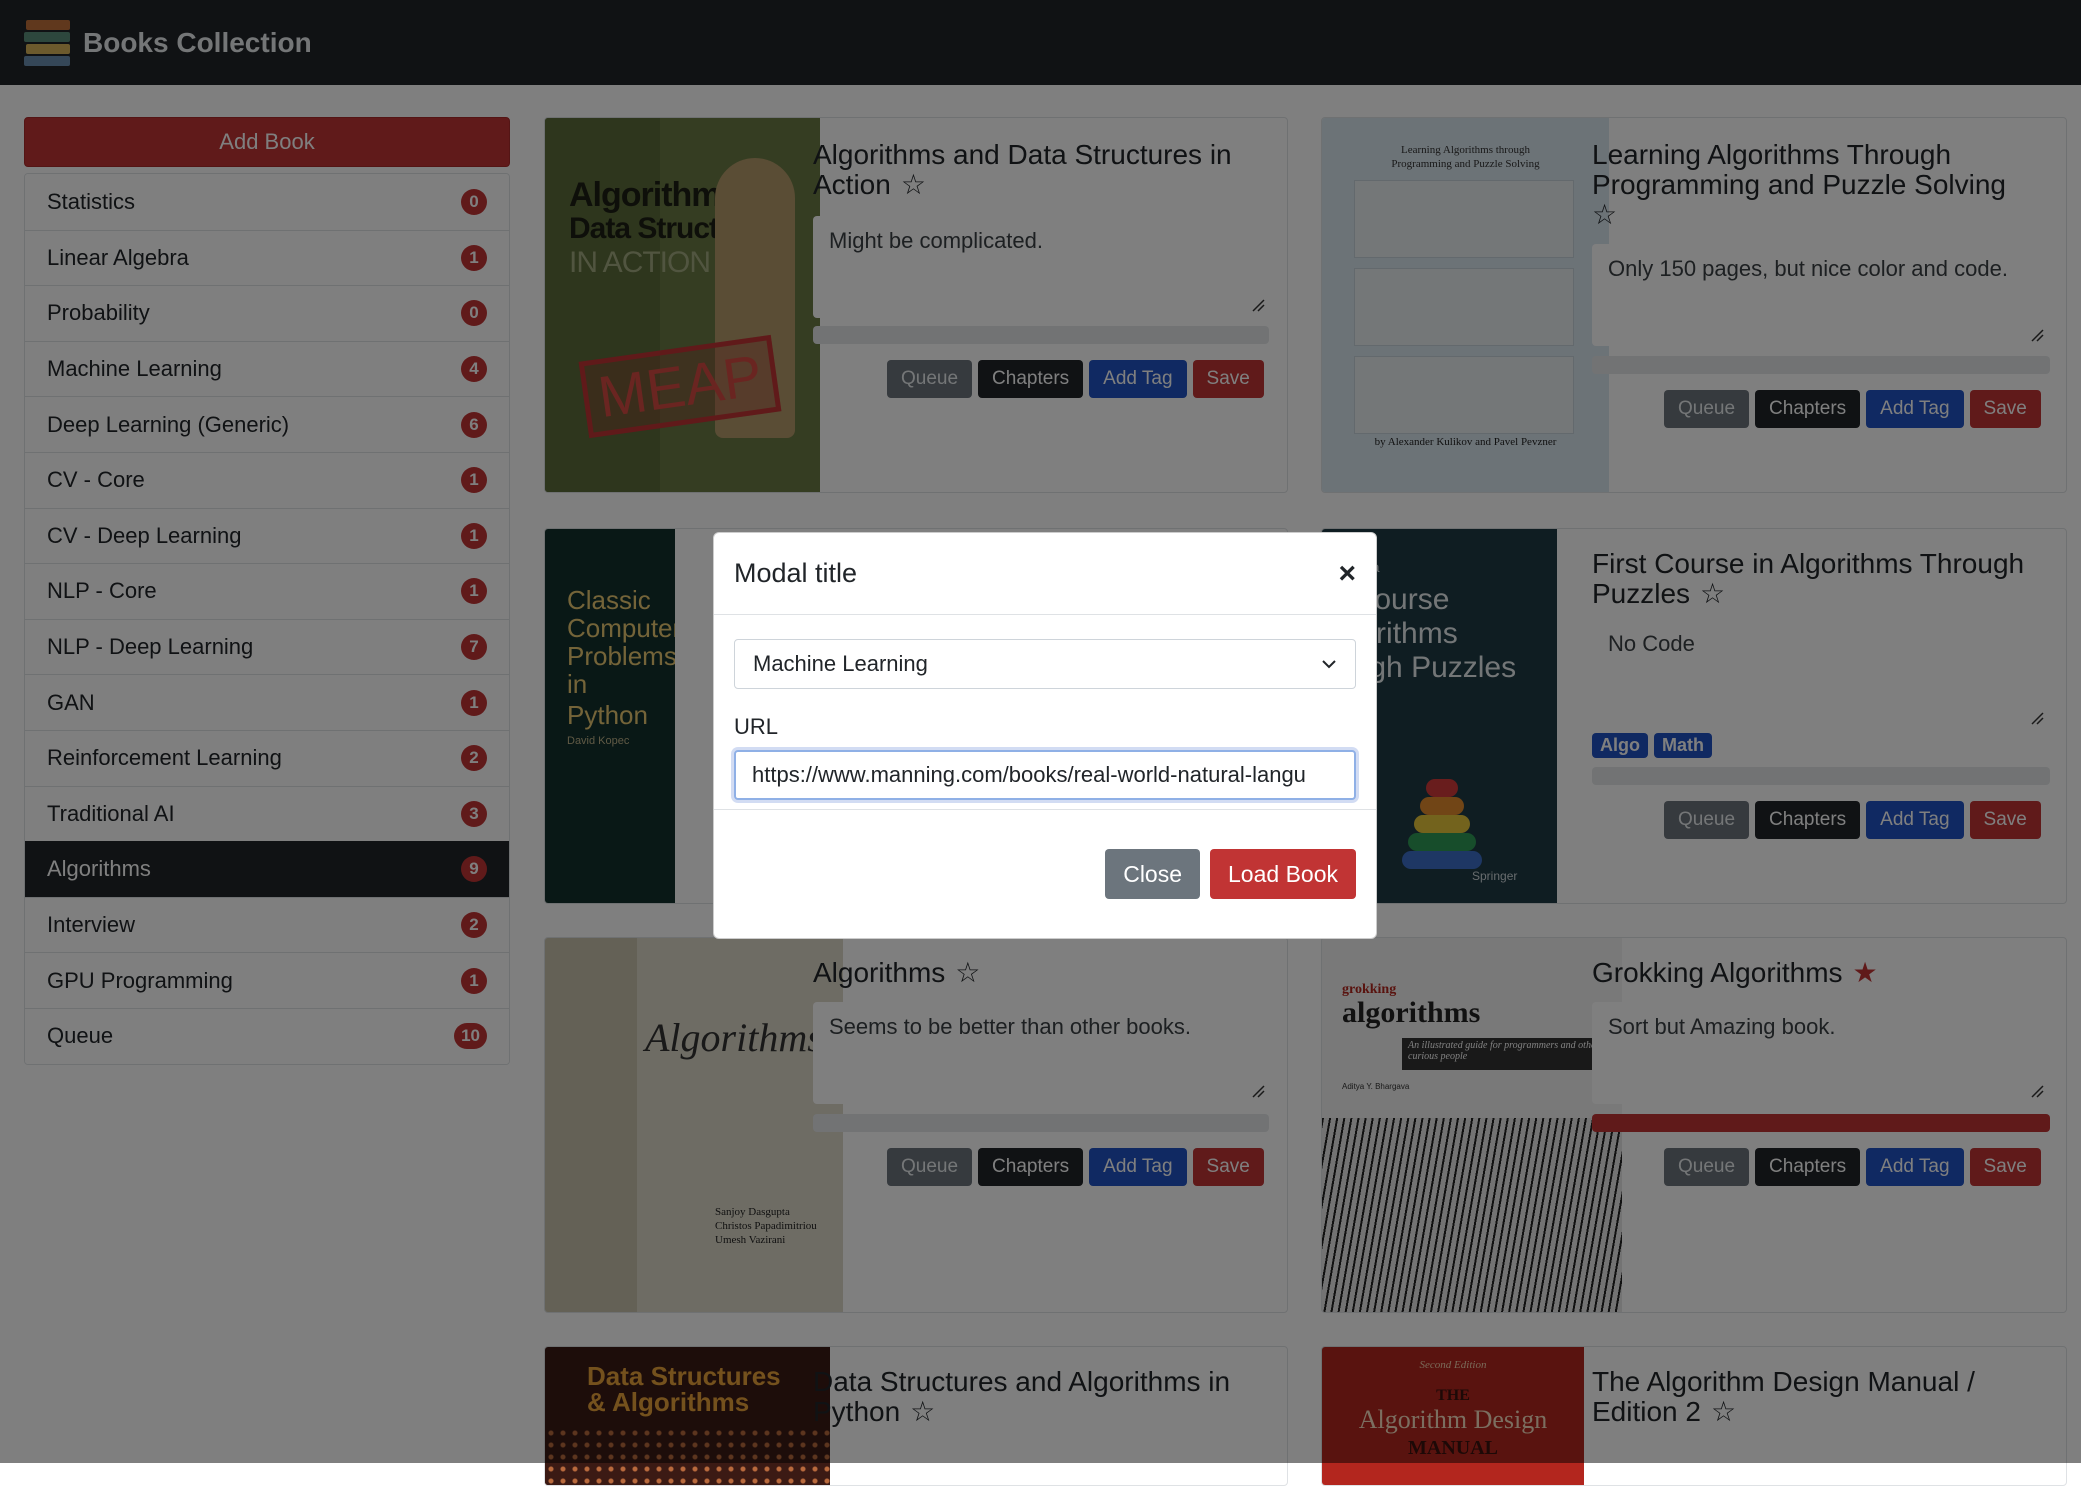 Image resolution: width=2081 pixels, height=1486 pixels. What do you see at coordinates (1347, 574) in the screenshot?
I see `close-icon: ×` at bounding box center [1347, 574].